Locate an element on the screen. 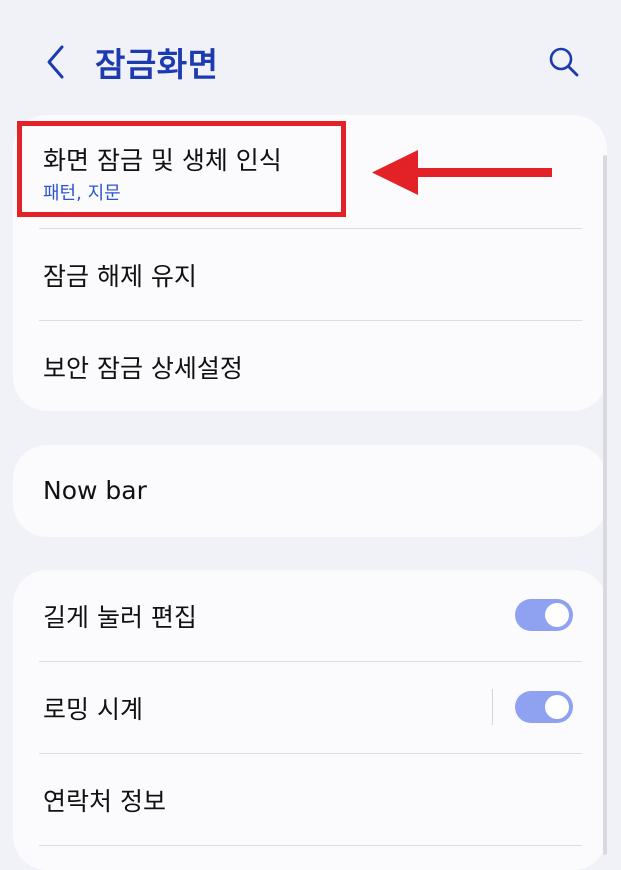 This screenshot has height=870, width=621. item-title: 잠금 해제 유지 is located at coordinates (120, 276).